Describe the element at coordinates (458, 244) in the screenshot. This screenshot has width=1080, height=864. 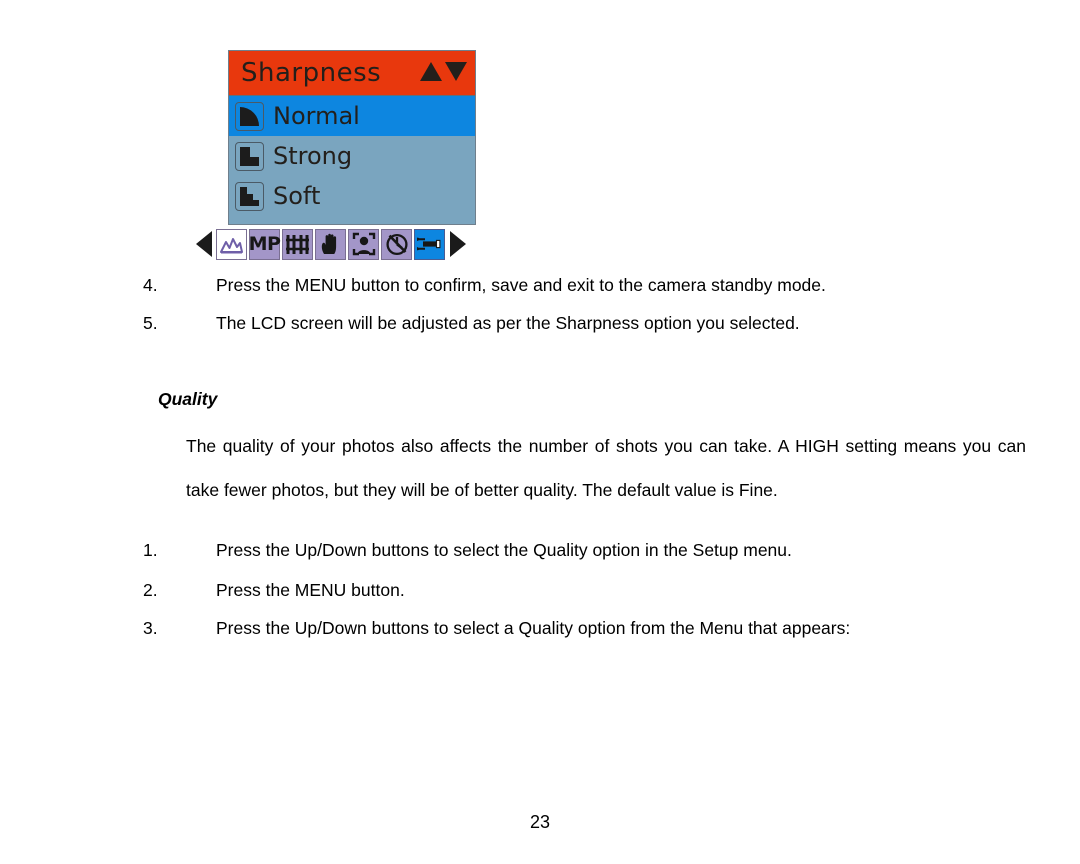
I see `arrow-right-icon` at that location.